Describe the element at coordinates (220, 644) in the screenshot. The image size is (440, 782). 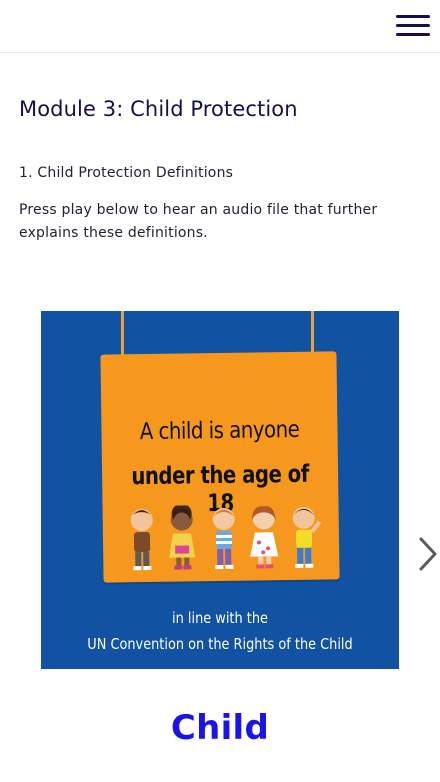
I see `slide-caption-line2: UN Convention on the Rights of the Child` at that location.